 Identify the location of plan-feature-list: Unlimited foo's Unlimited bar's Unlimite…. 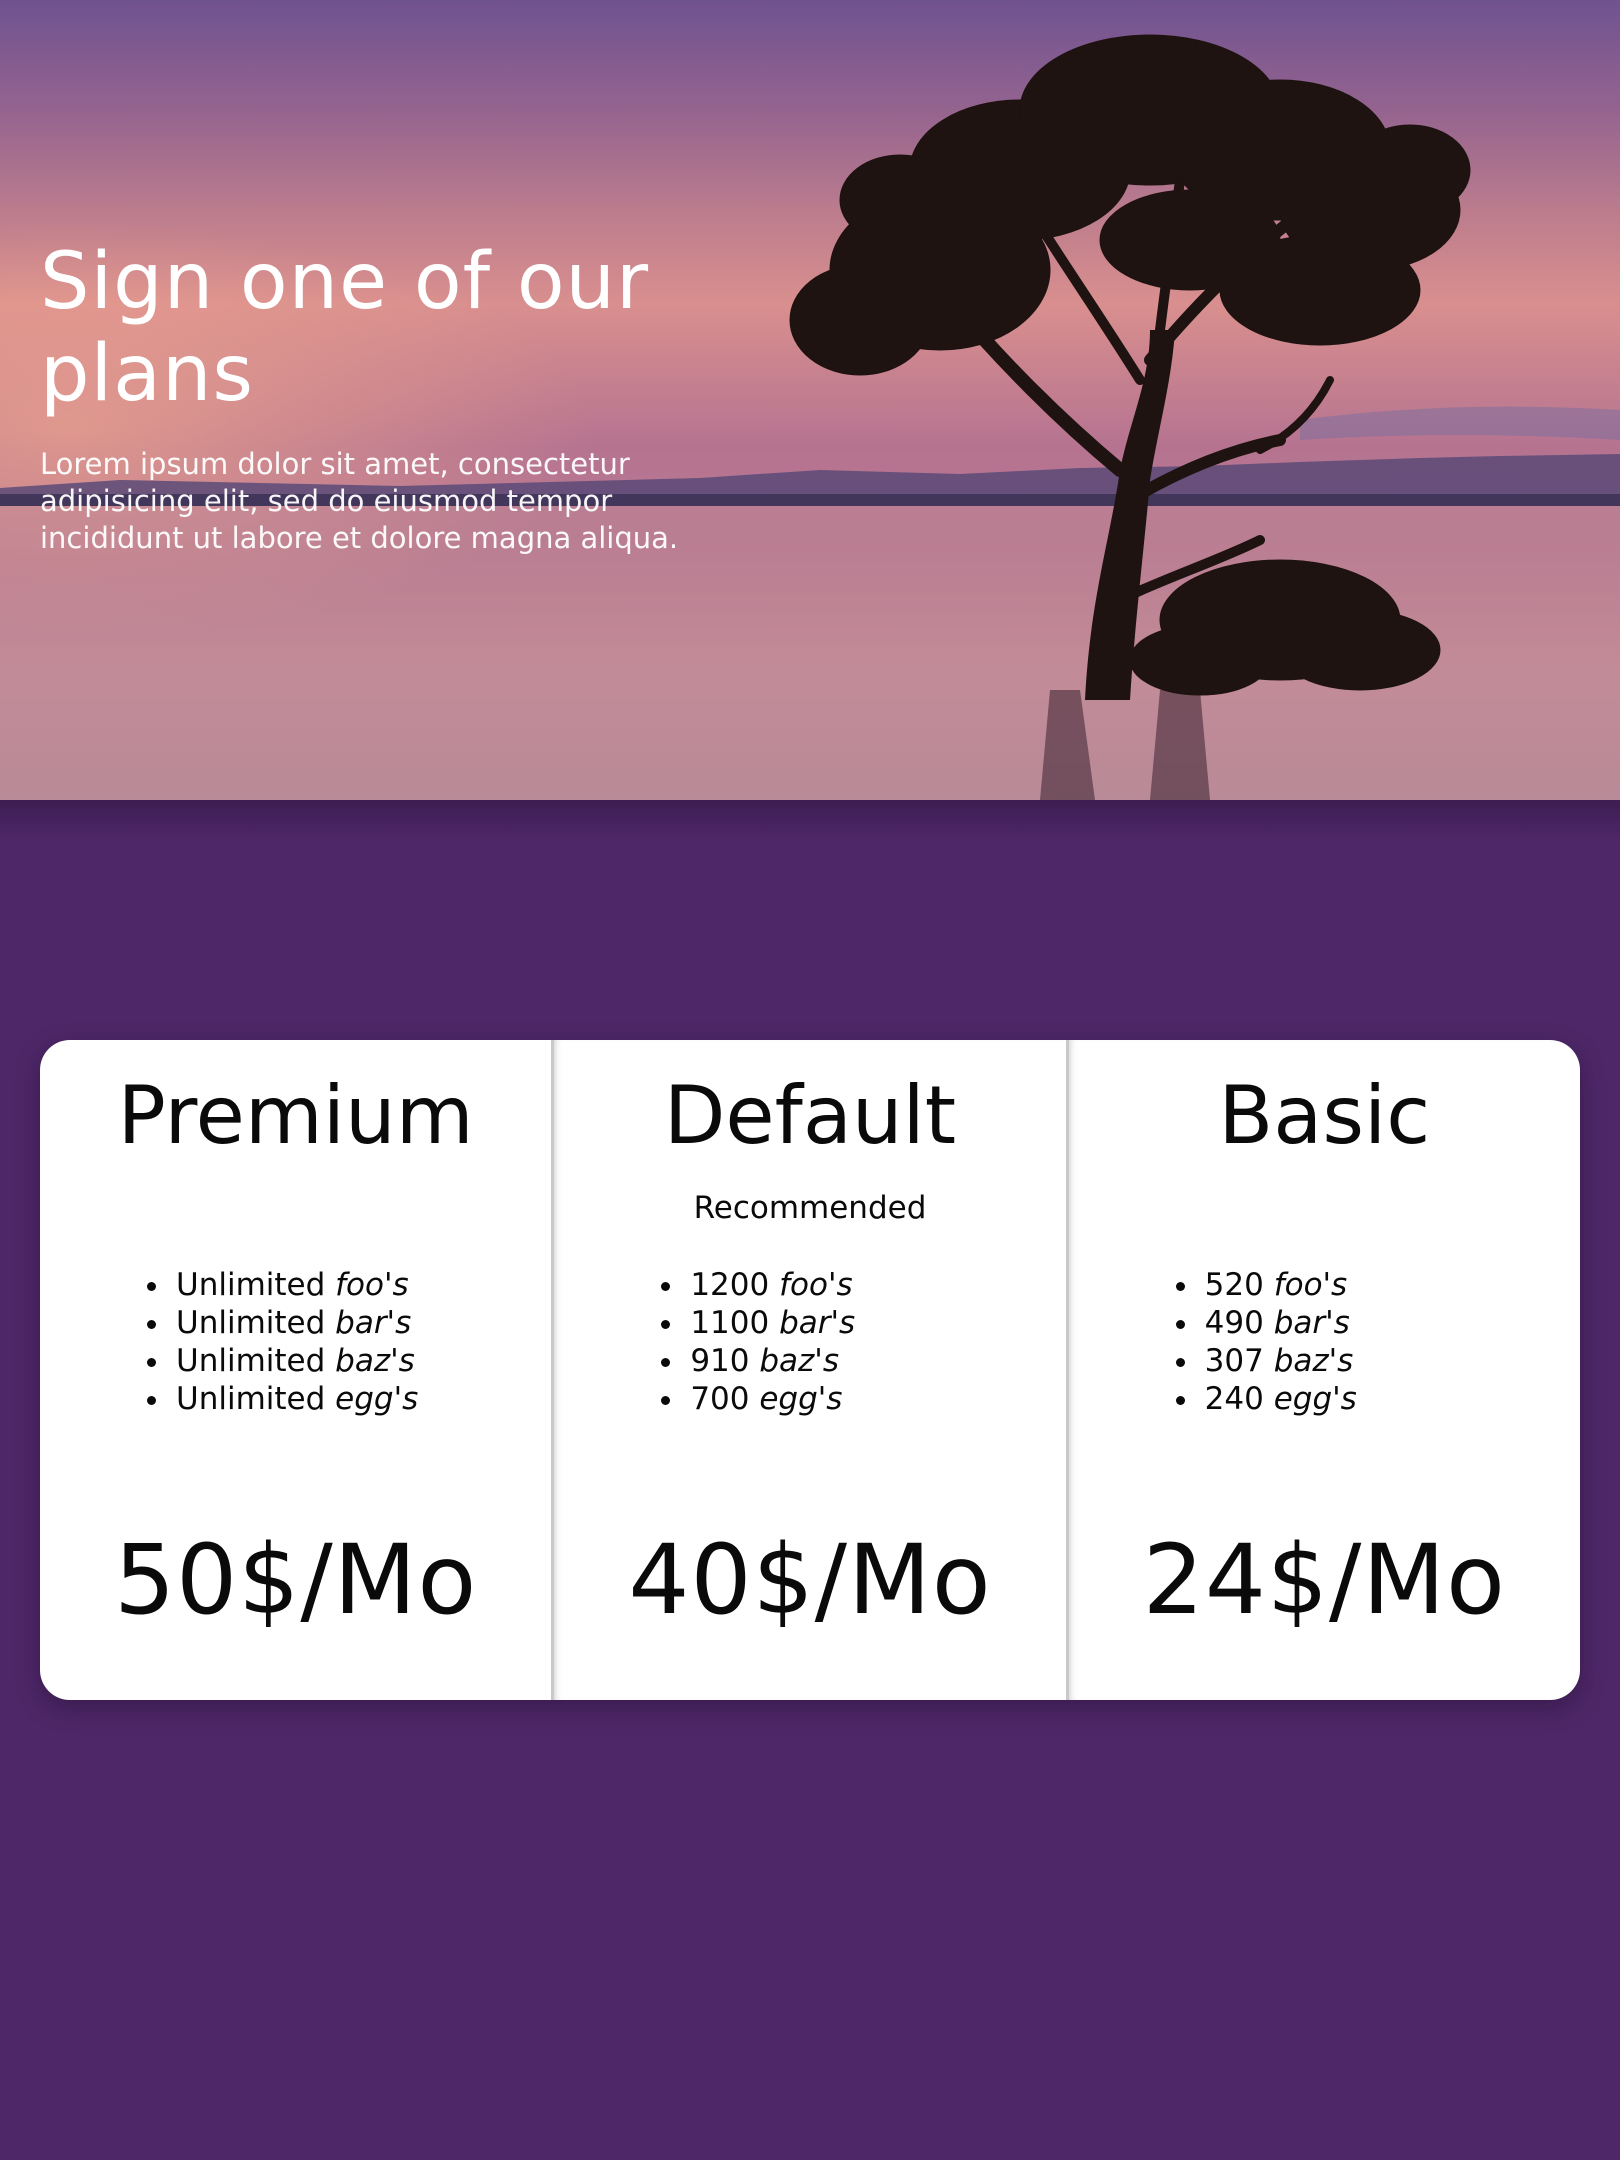
(273, 1342).